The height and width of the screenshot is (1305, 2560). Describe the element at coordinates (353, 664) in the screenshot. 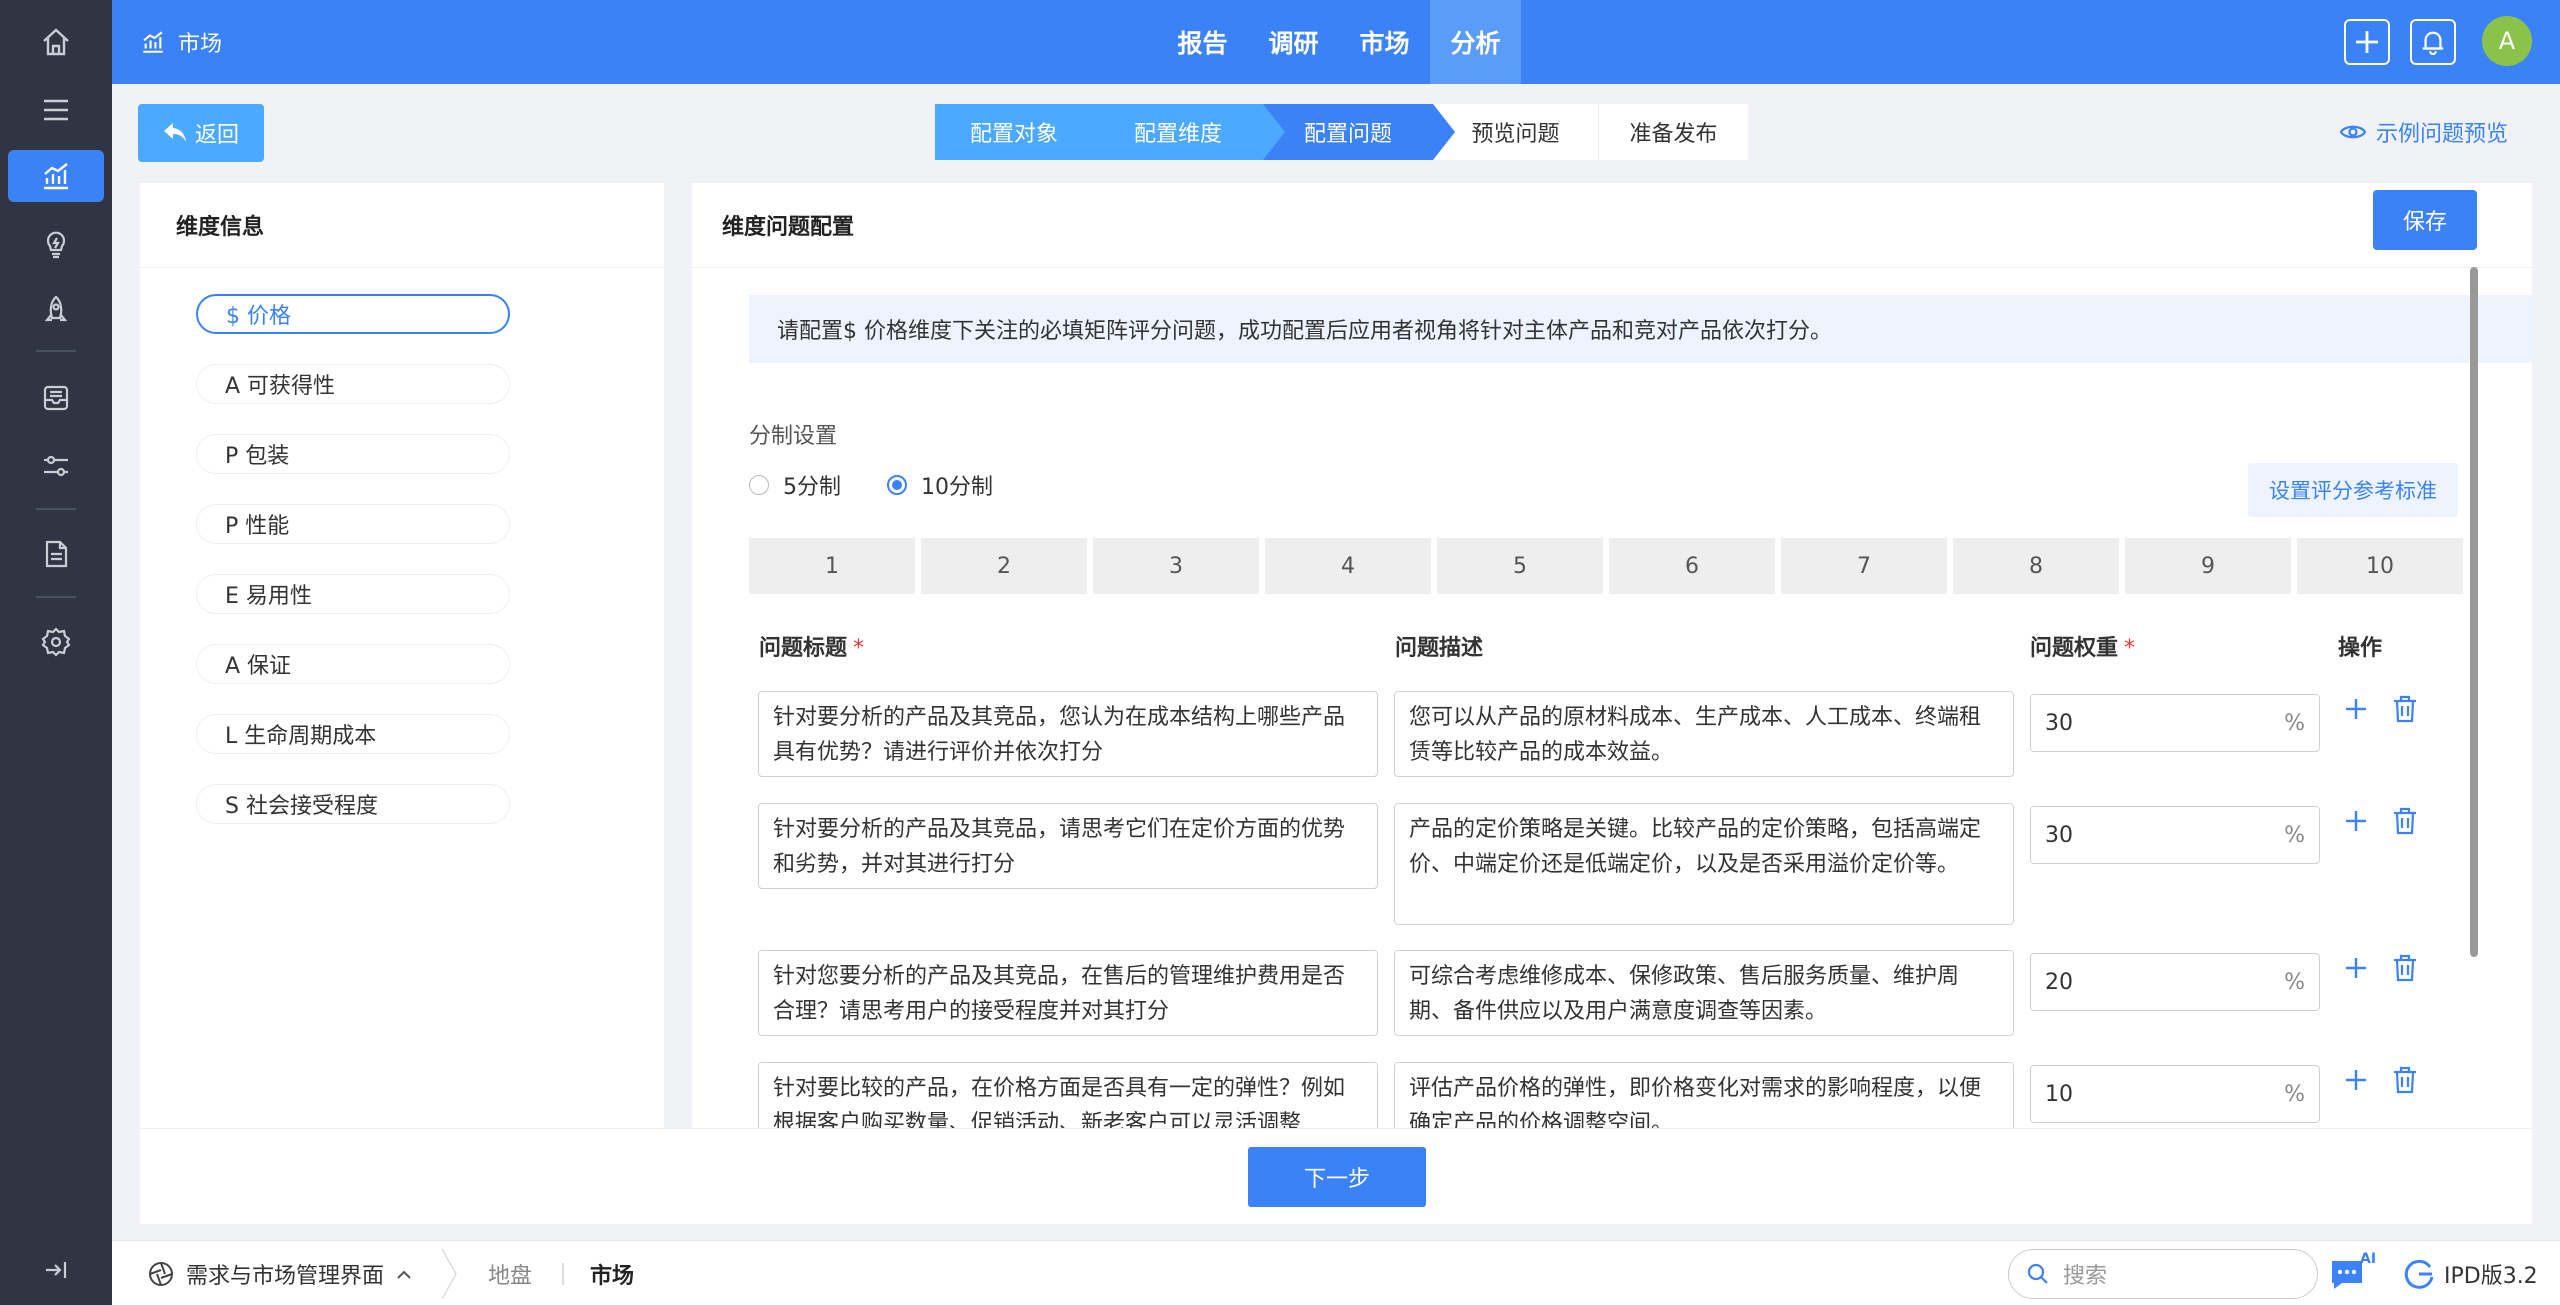

I see `dimension-item: A 保证` at that location.